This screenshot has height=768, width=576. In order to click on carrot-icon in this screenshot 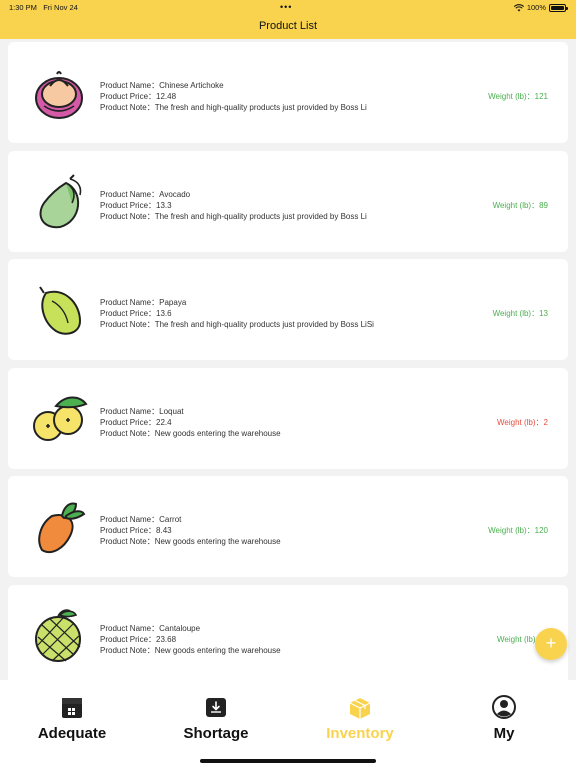, I will do `click(62, 528)`.